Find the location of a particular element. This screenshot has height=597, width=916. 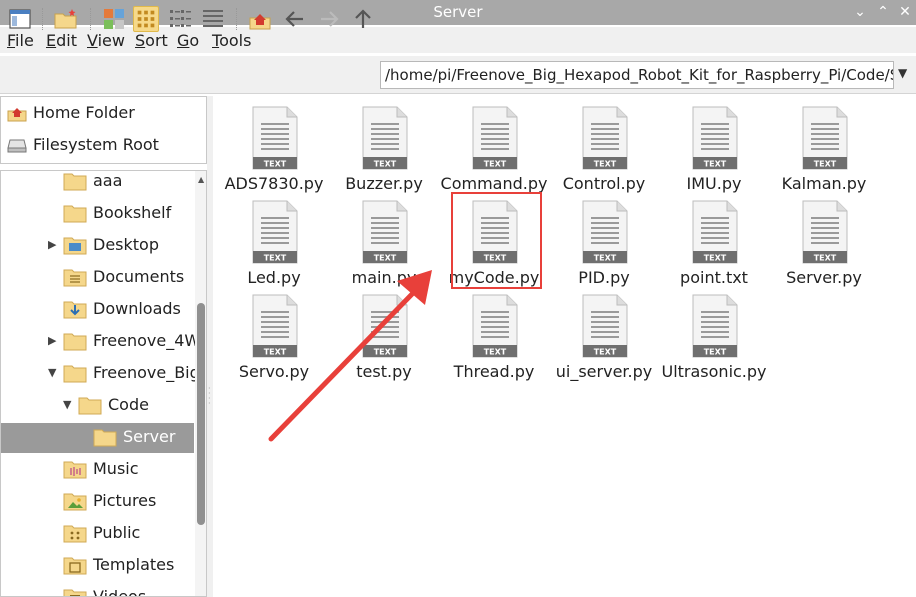

scroll-up-icon: ▲ is located at coordinates (201, 179).